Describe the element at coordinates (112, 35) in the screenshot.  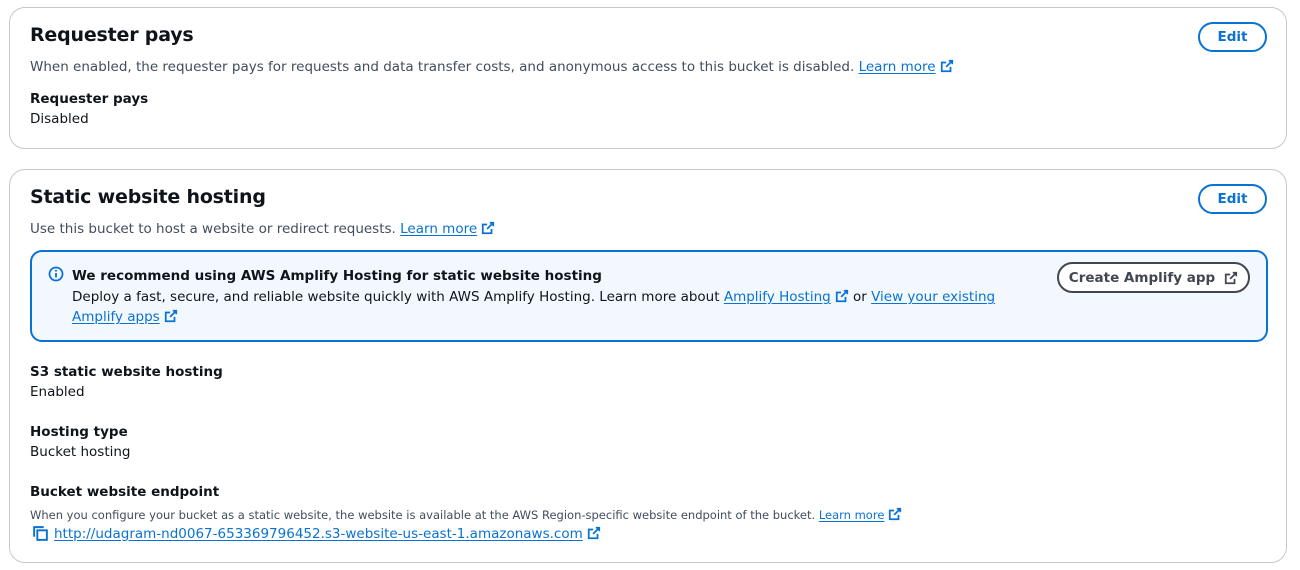
I see `requester-pays-title: Requester pays` at that location.